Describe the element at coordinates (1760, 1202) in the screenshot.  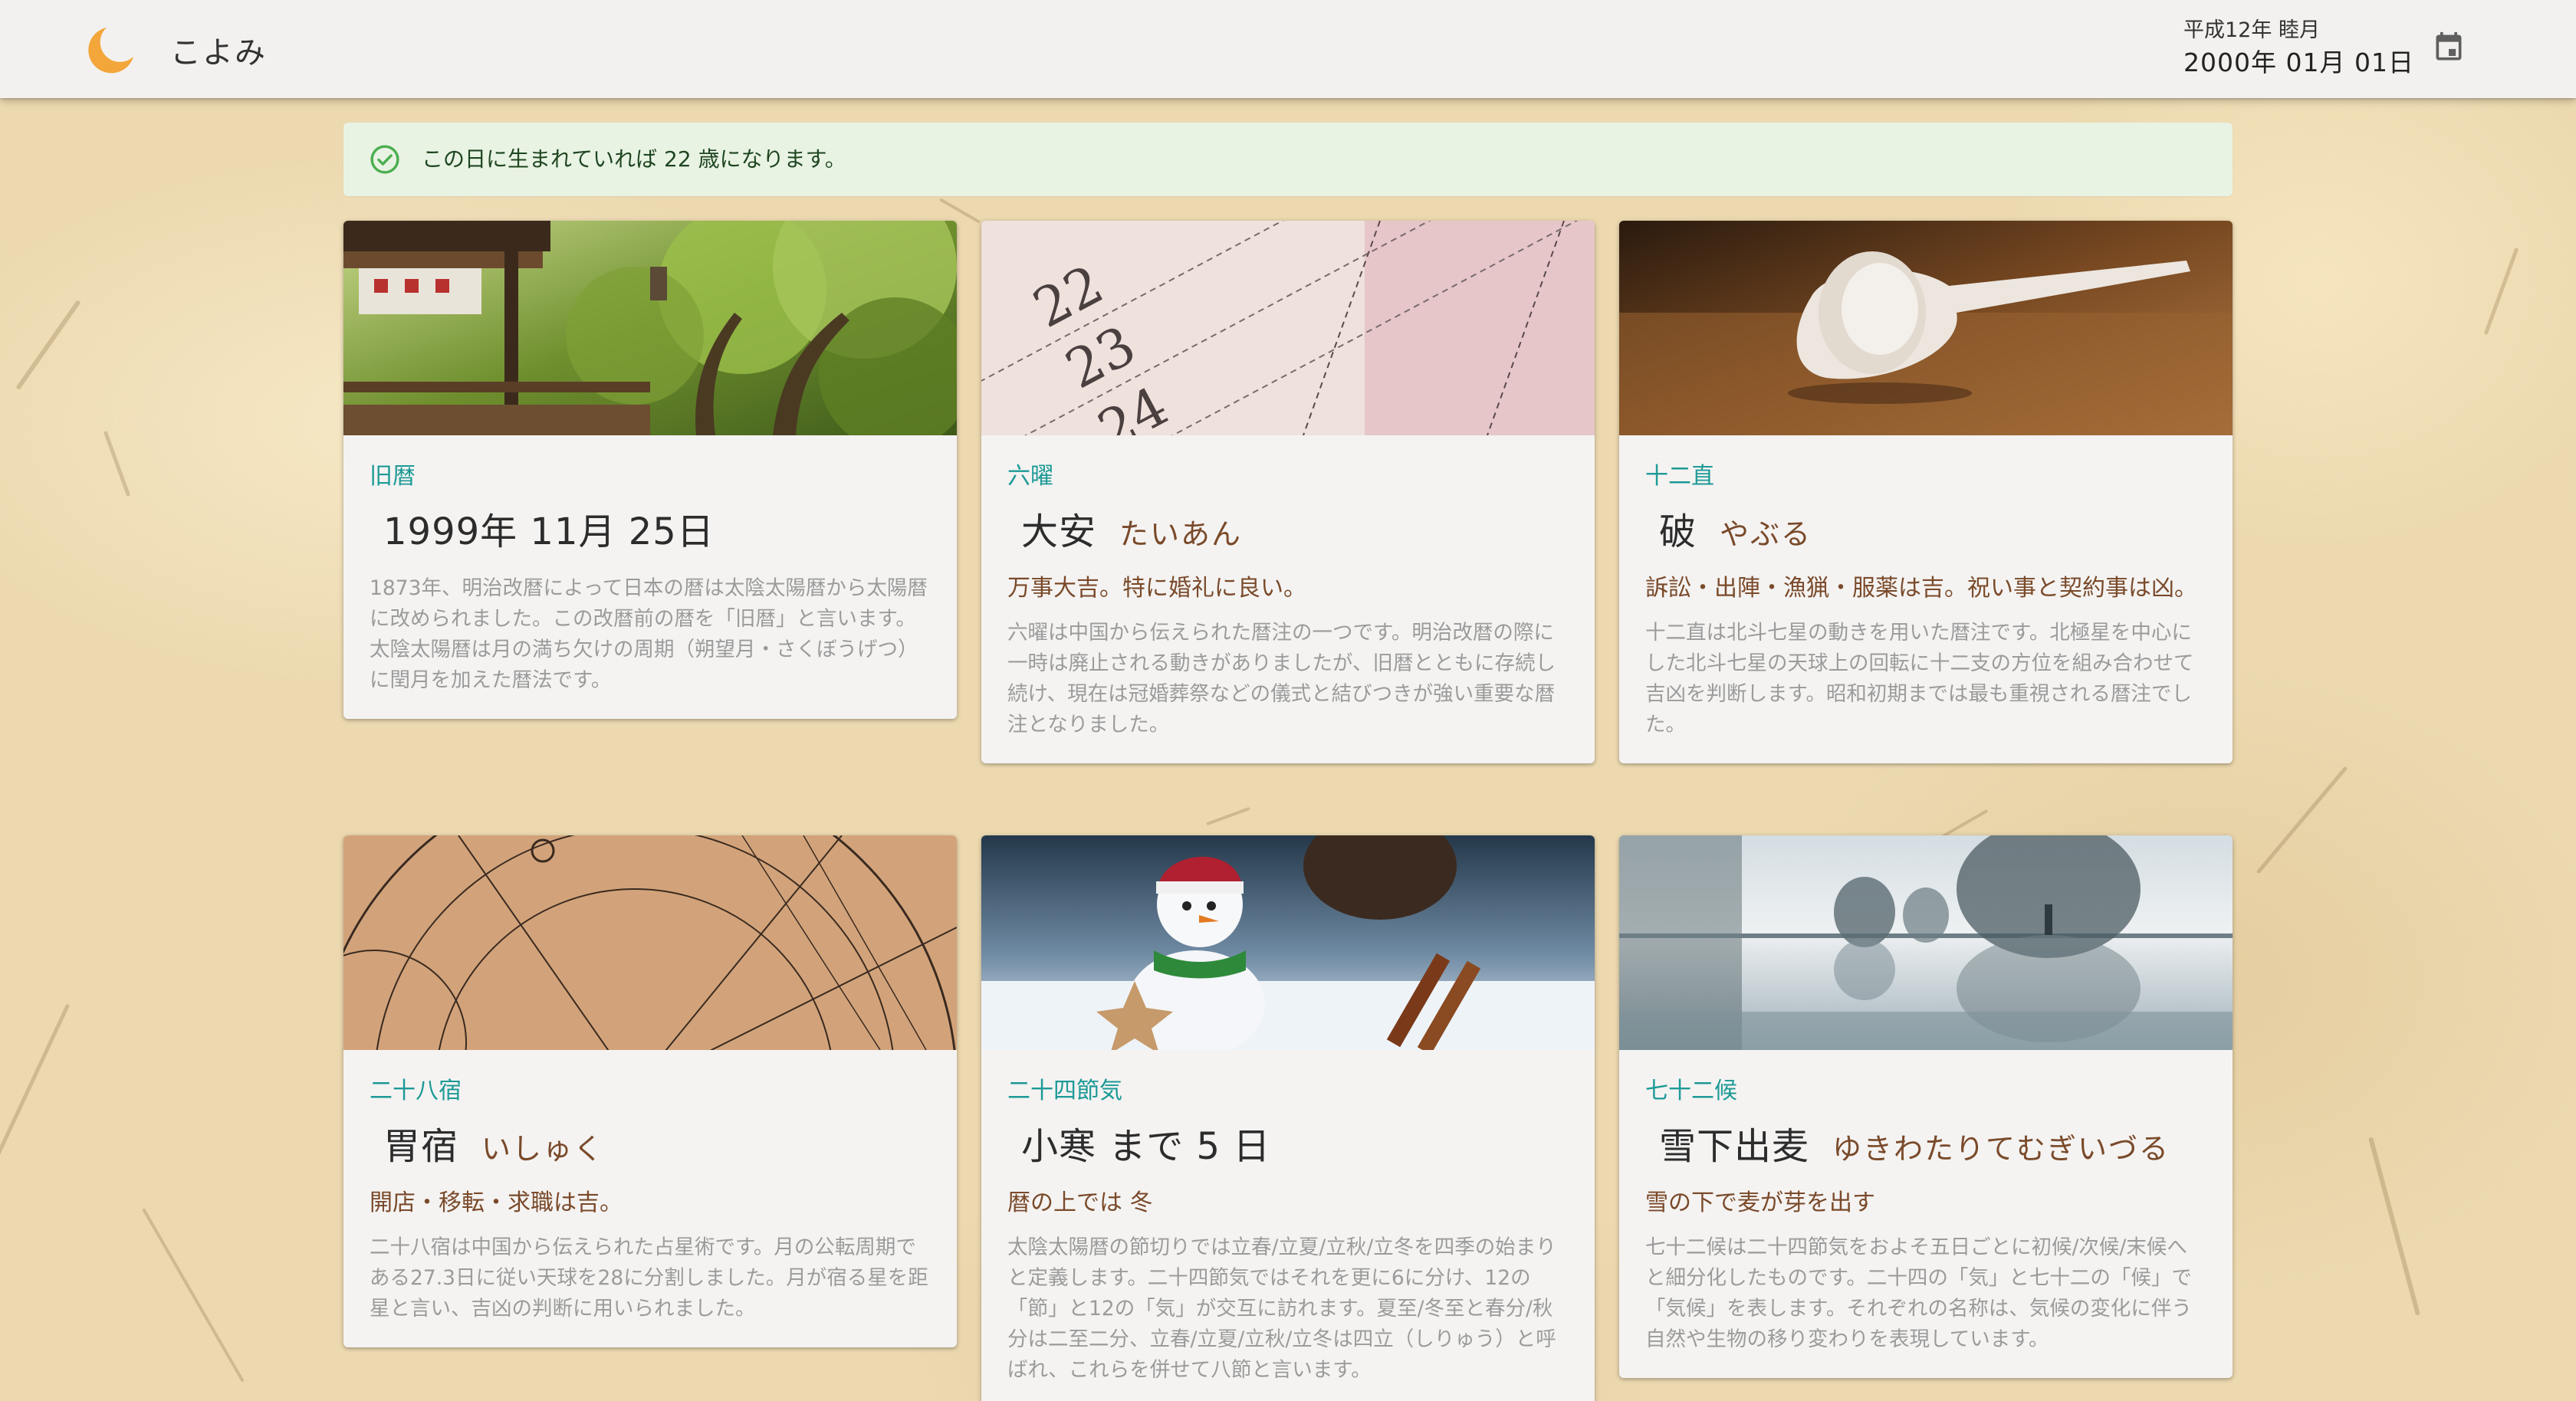
I see `card-summary: 雪の下で麦が芽を出す` at that location.